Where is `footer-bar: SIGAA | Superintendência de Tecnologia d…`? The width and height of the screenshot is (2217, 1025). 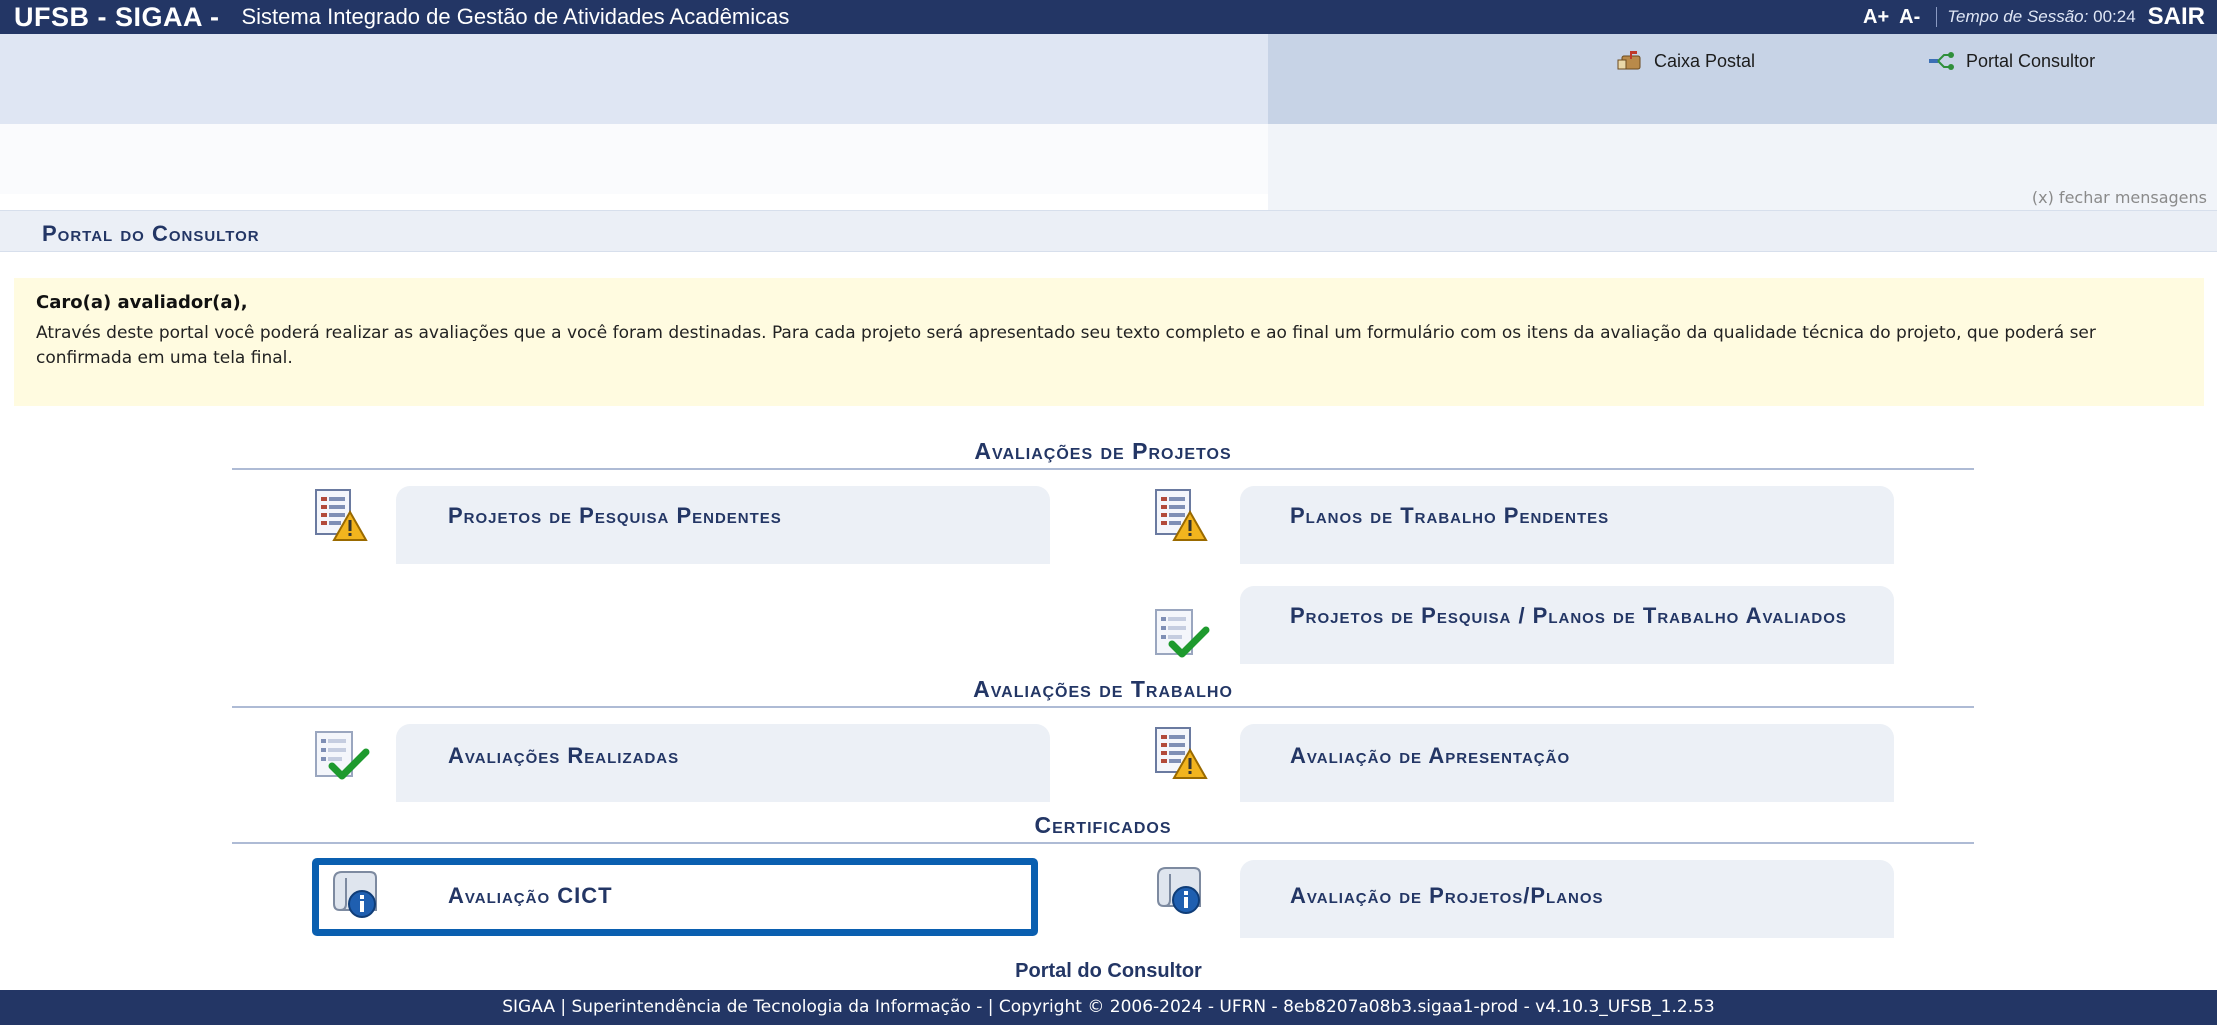
footer-bar: SIGAA | Superintendência de Tecnologia d… is located at coordinates (1108, 1007).